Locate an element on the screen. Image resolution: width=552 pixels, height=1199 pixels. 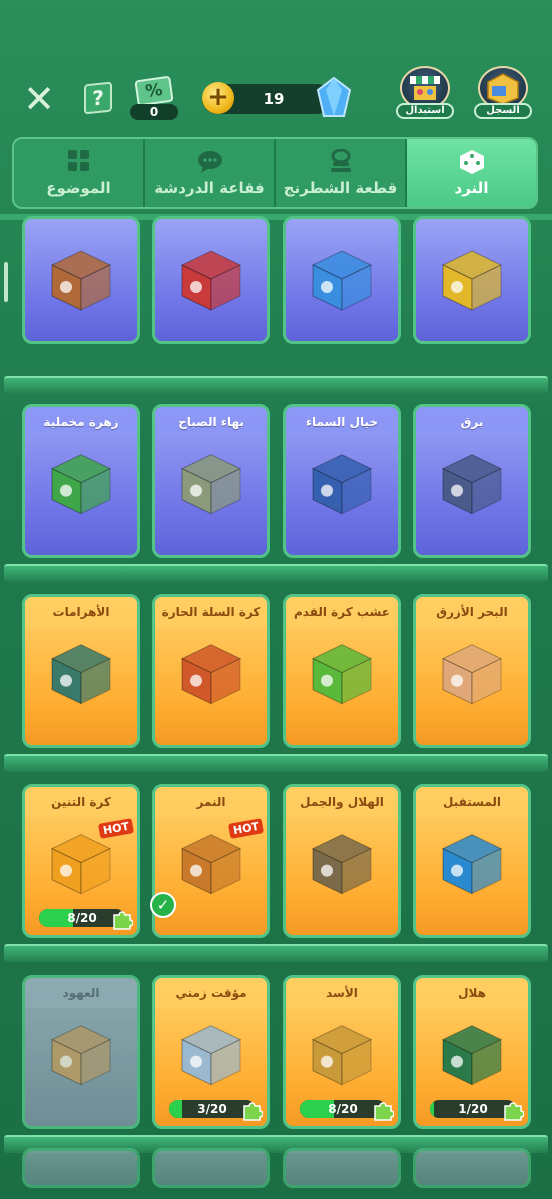
close-button: ✕ is located at coordinates (39, 99).